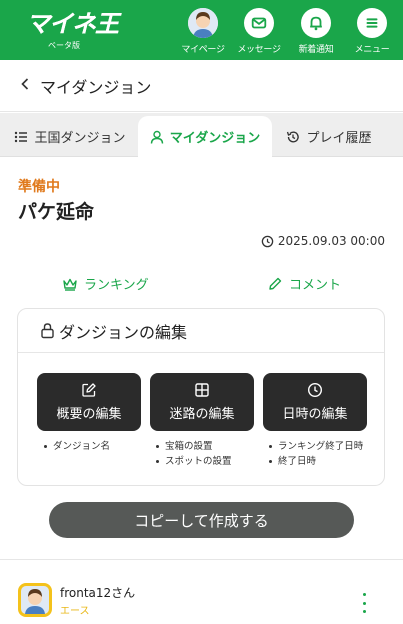 The height and width of the screenshot is (624, 403). What do you see at coordinates (259, 50) in the screenshot?
I see `nav-messages-label: メッセージ` at bounding box center [259, 50].